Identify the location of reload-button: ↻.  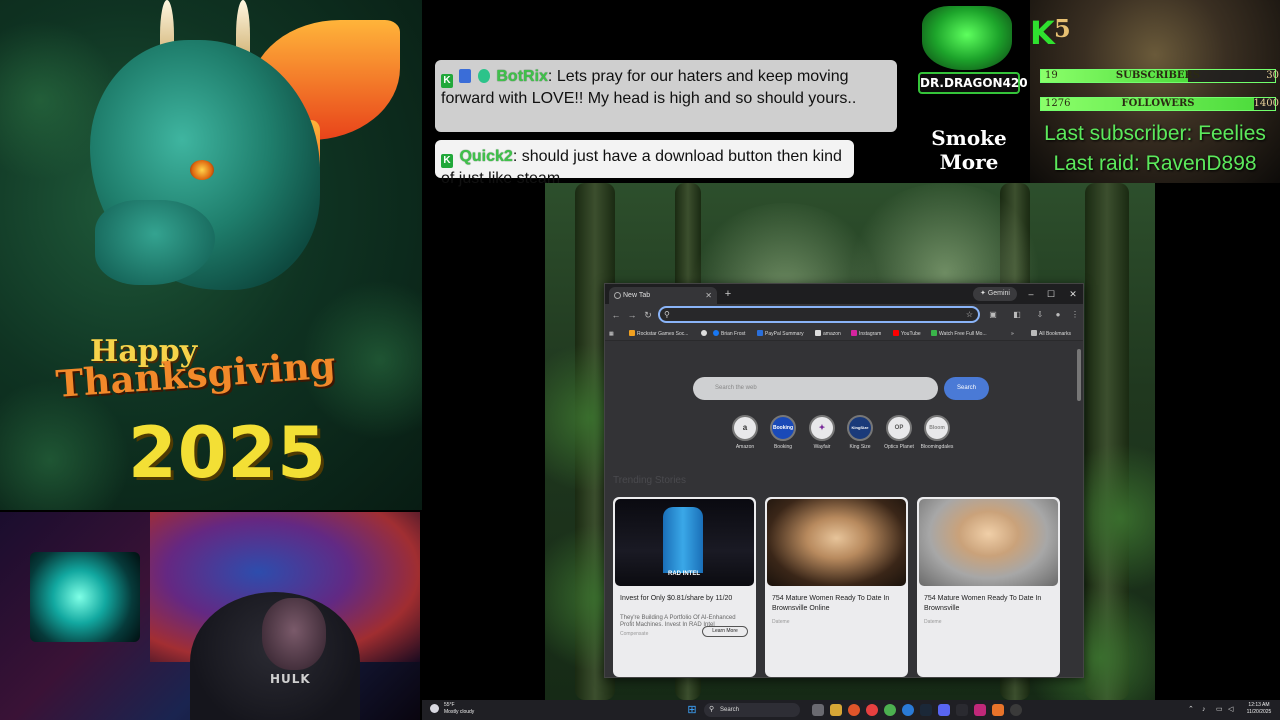
(648, 315).